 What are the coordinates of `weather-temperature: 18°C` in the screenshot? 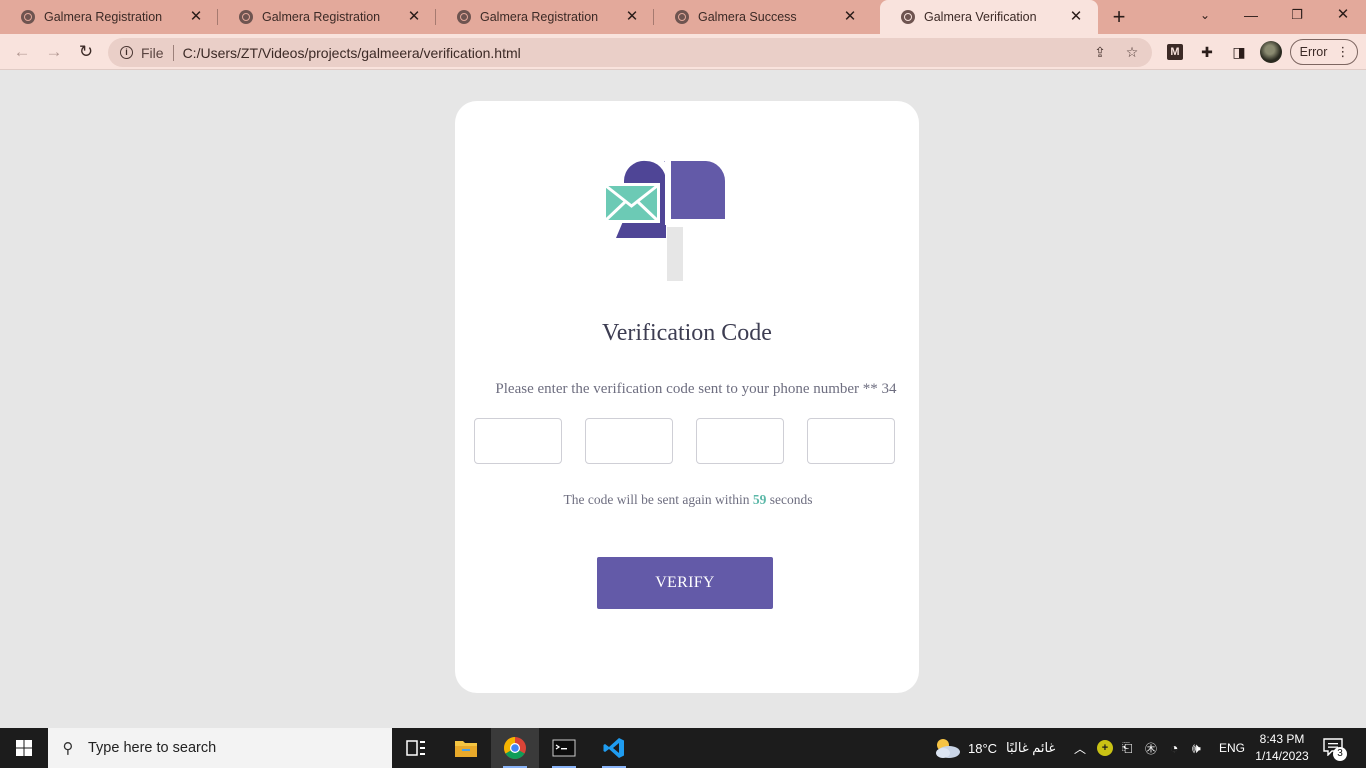 It's located at (983, 748).